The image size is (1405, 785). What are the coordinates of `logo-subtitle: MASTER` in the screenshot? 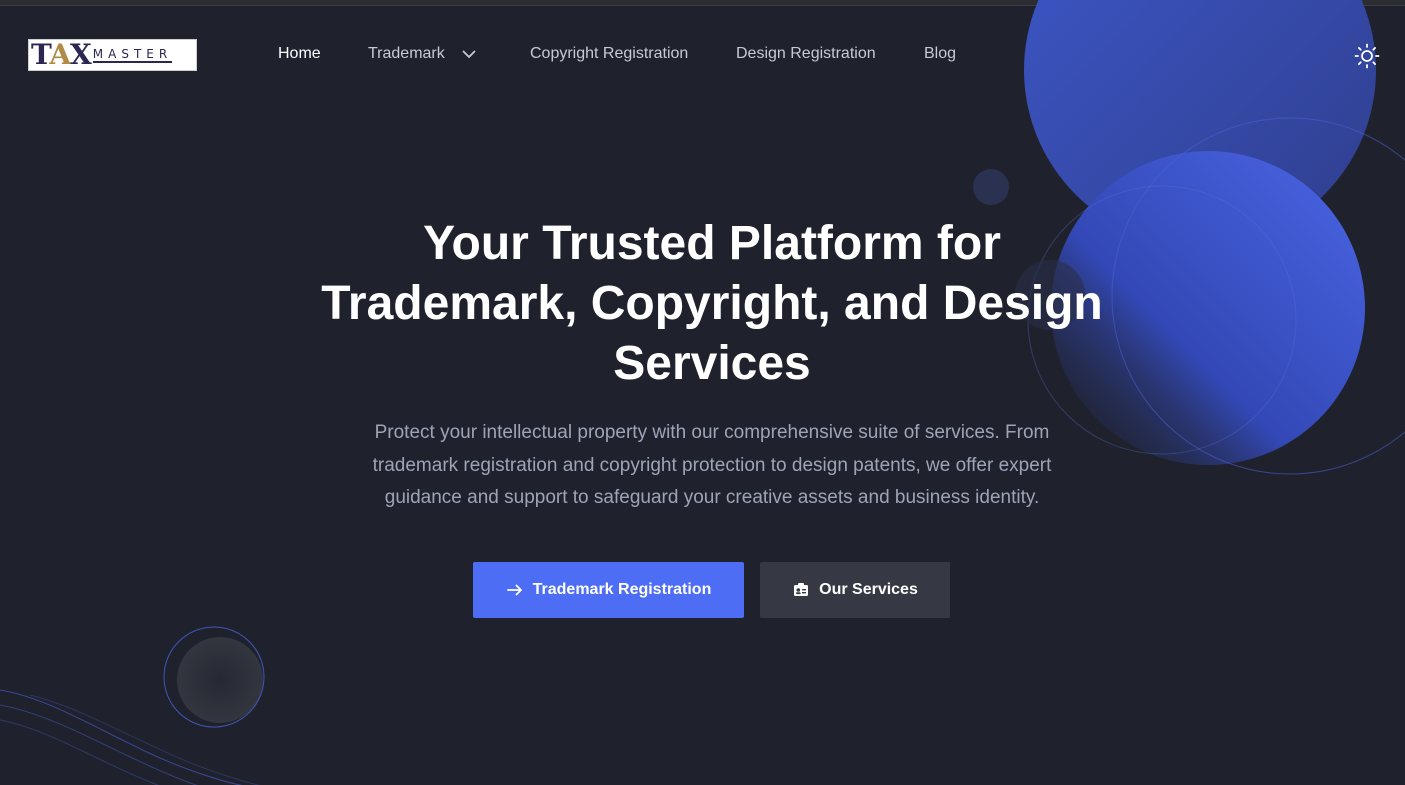 It's located at (132, 55).